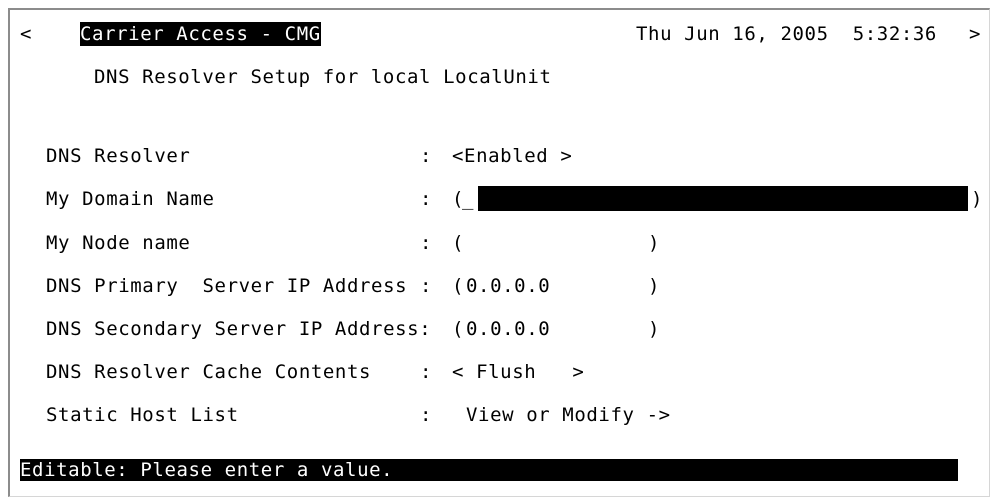  I want to click on secondary-ip-open-paren: (, so click(458, 329).